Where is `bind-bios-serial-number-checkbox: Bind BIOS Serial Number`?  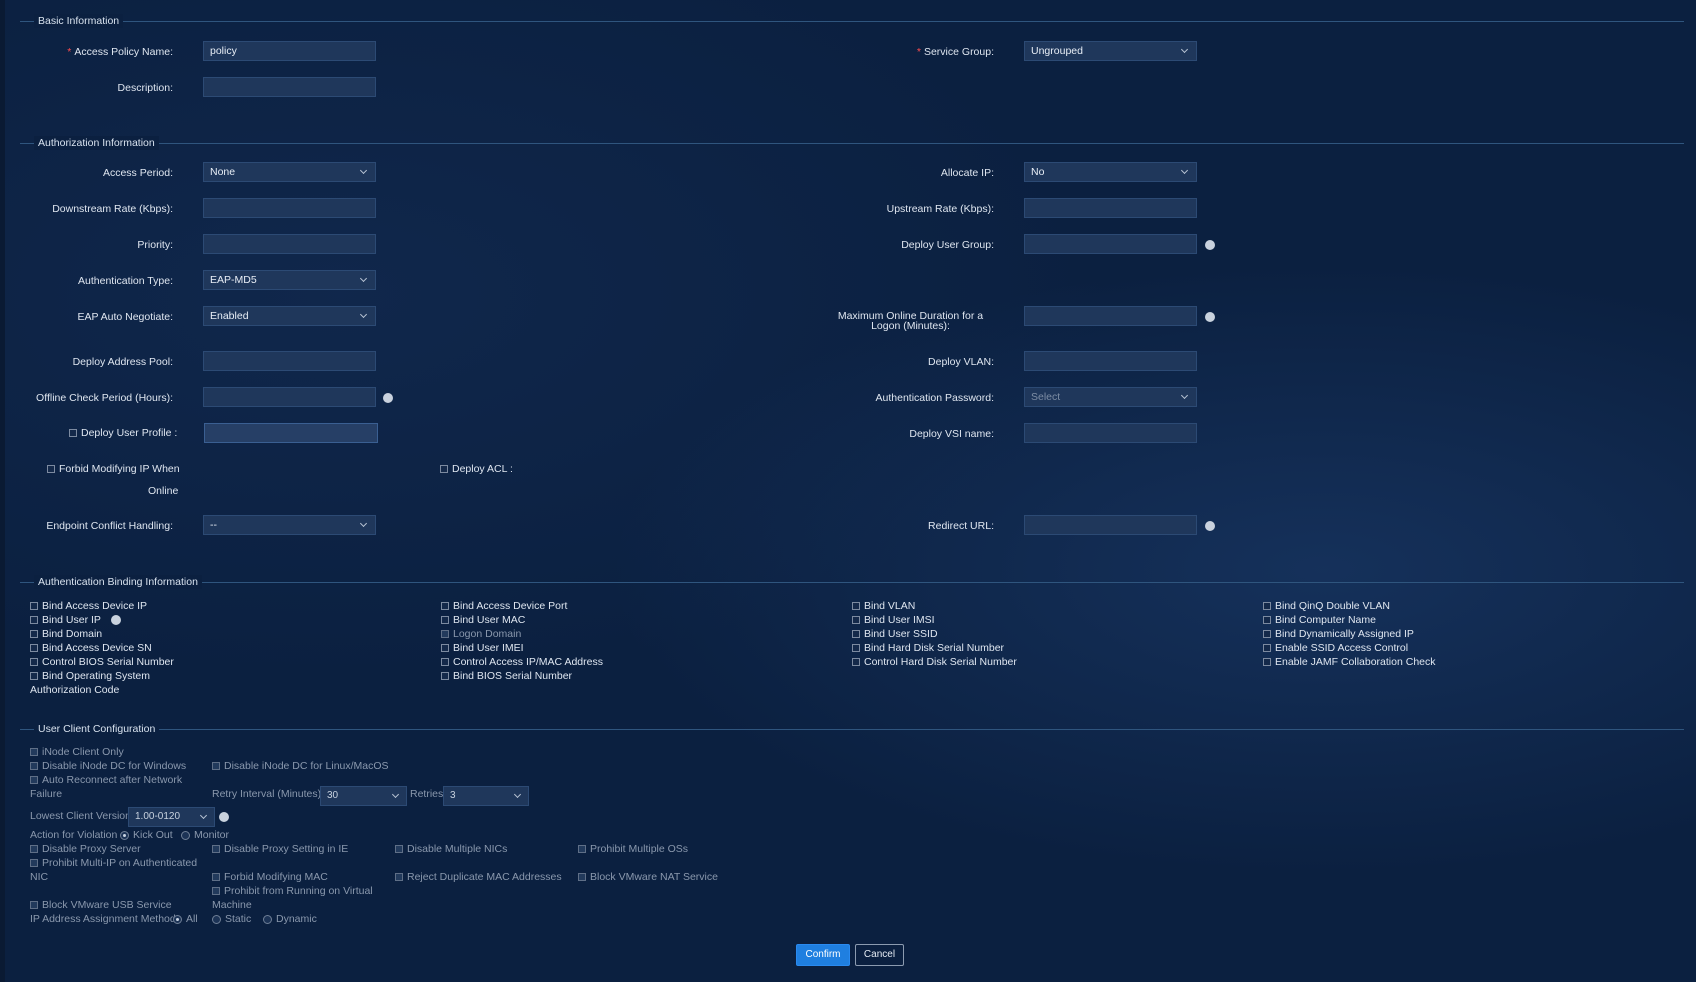 bind-bios-serial-number-checkbox: Bind BIOS Serial Number is located at coordinates (506, 676).